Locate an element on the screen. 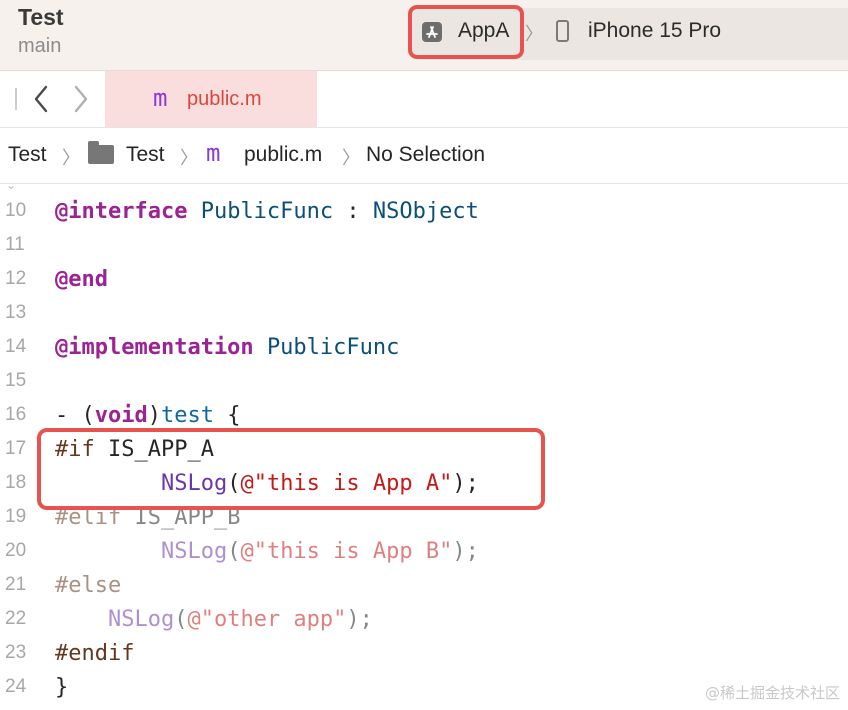 This screenshot has width=848, height=710. line-number: 13 is located at coordinates (16, 312).